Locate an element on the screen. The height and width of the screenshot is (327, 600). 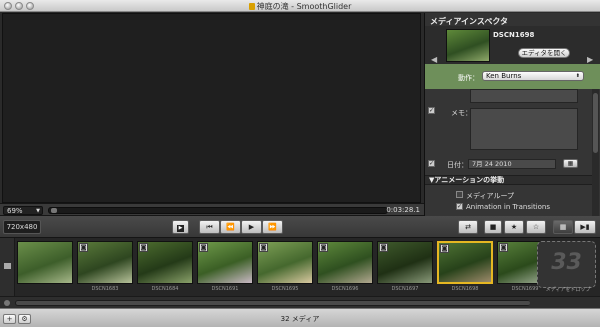
add-media-button: ■ is located at coordinates (493, 227).